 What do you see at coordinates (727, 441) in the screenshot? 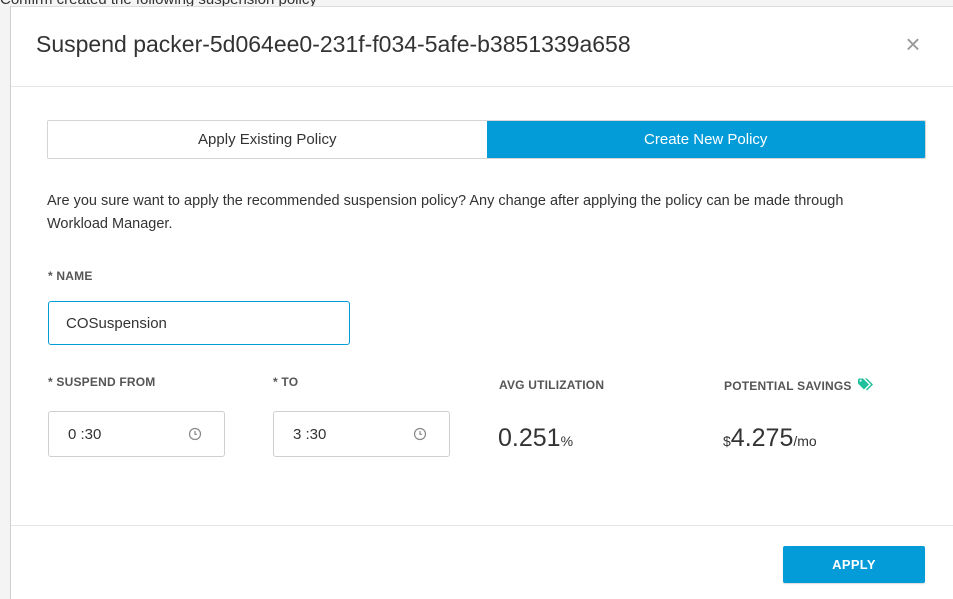
I see `potential-savings-currency: $` at bounding box center [727, 441].